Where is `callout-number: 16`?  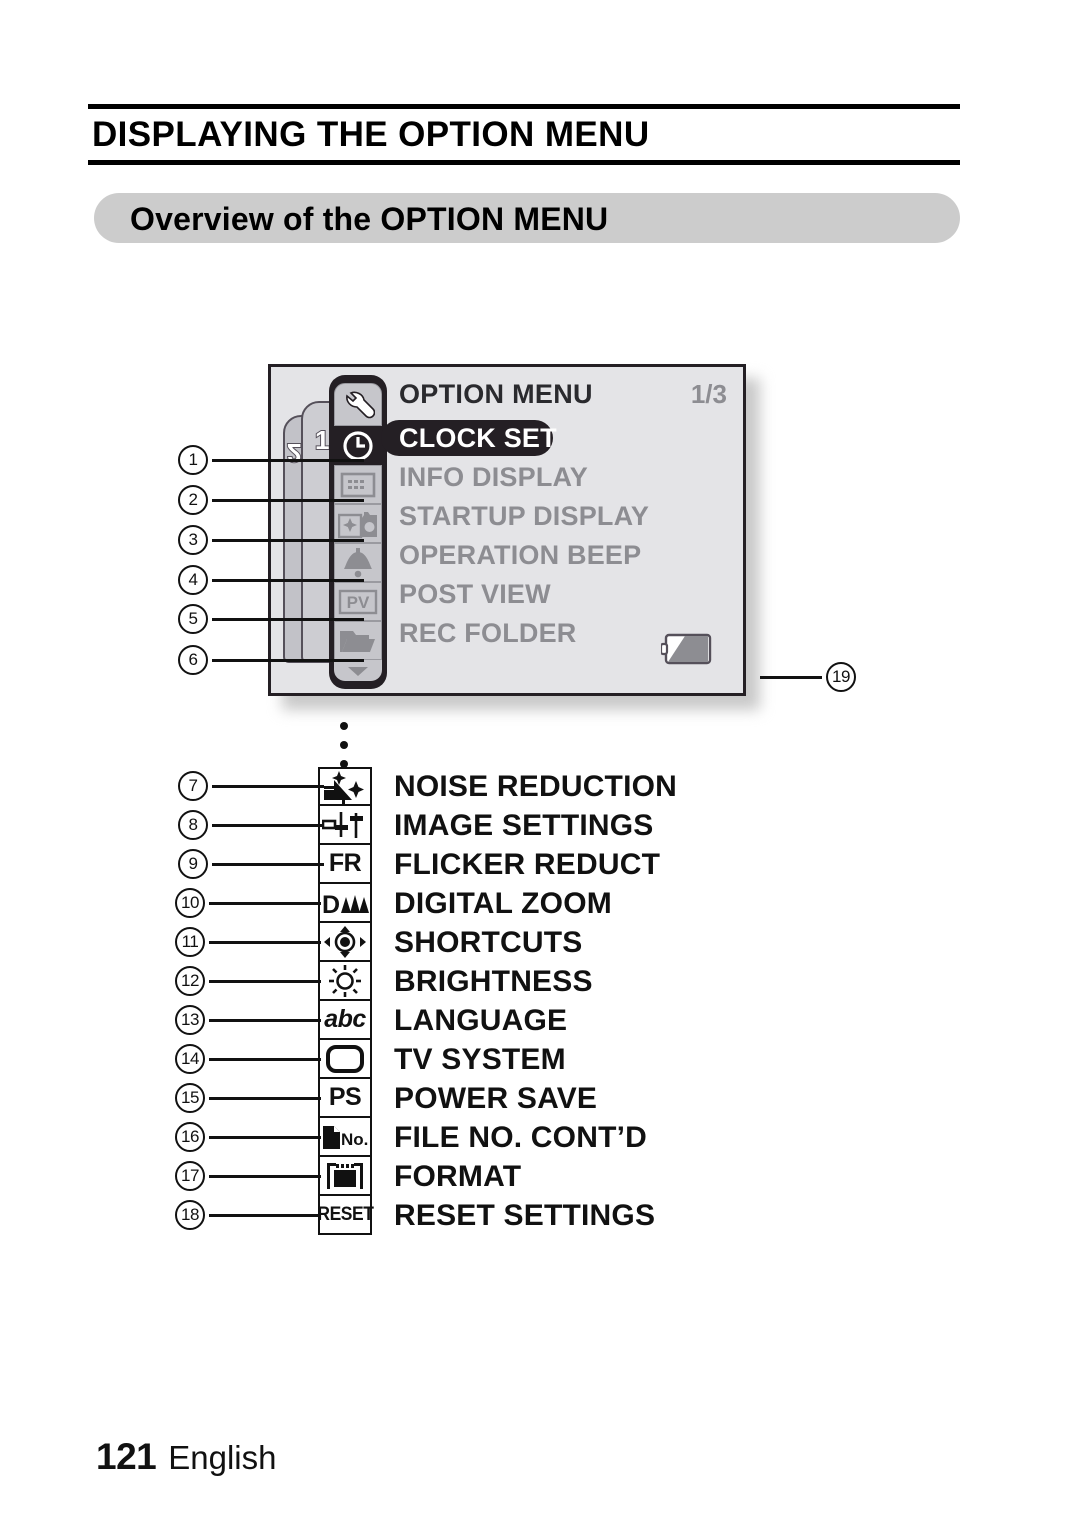 callout-number: 16 is located at coordinates (190, 1137).